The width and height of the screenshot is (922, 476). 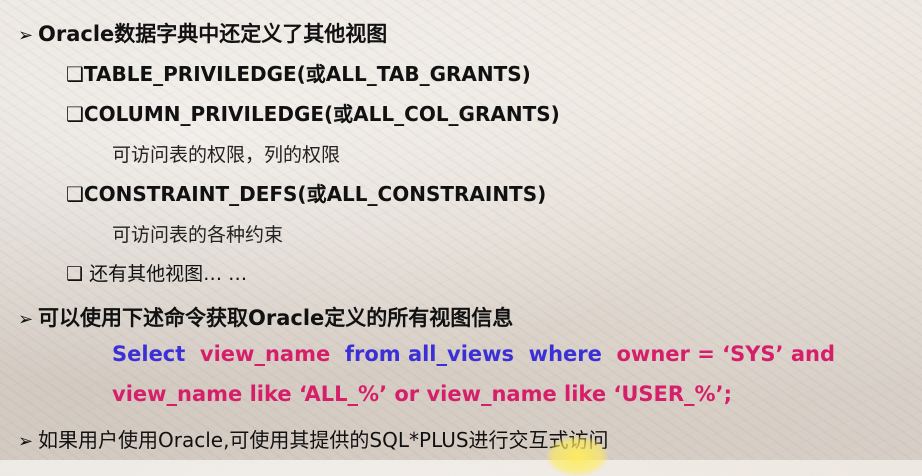 What do you see at coordinates (577, 456) in the screenshot?
I see `cursor-highlight-icon` at bounding box center [577, 456].